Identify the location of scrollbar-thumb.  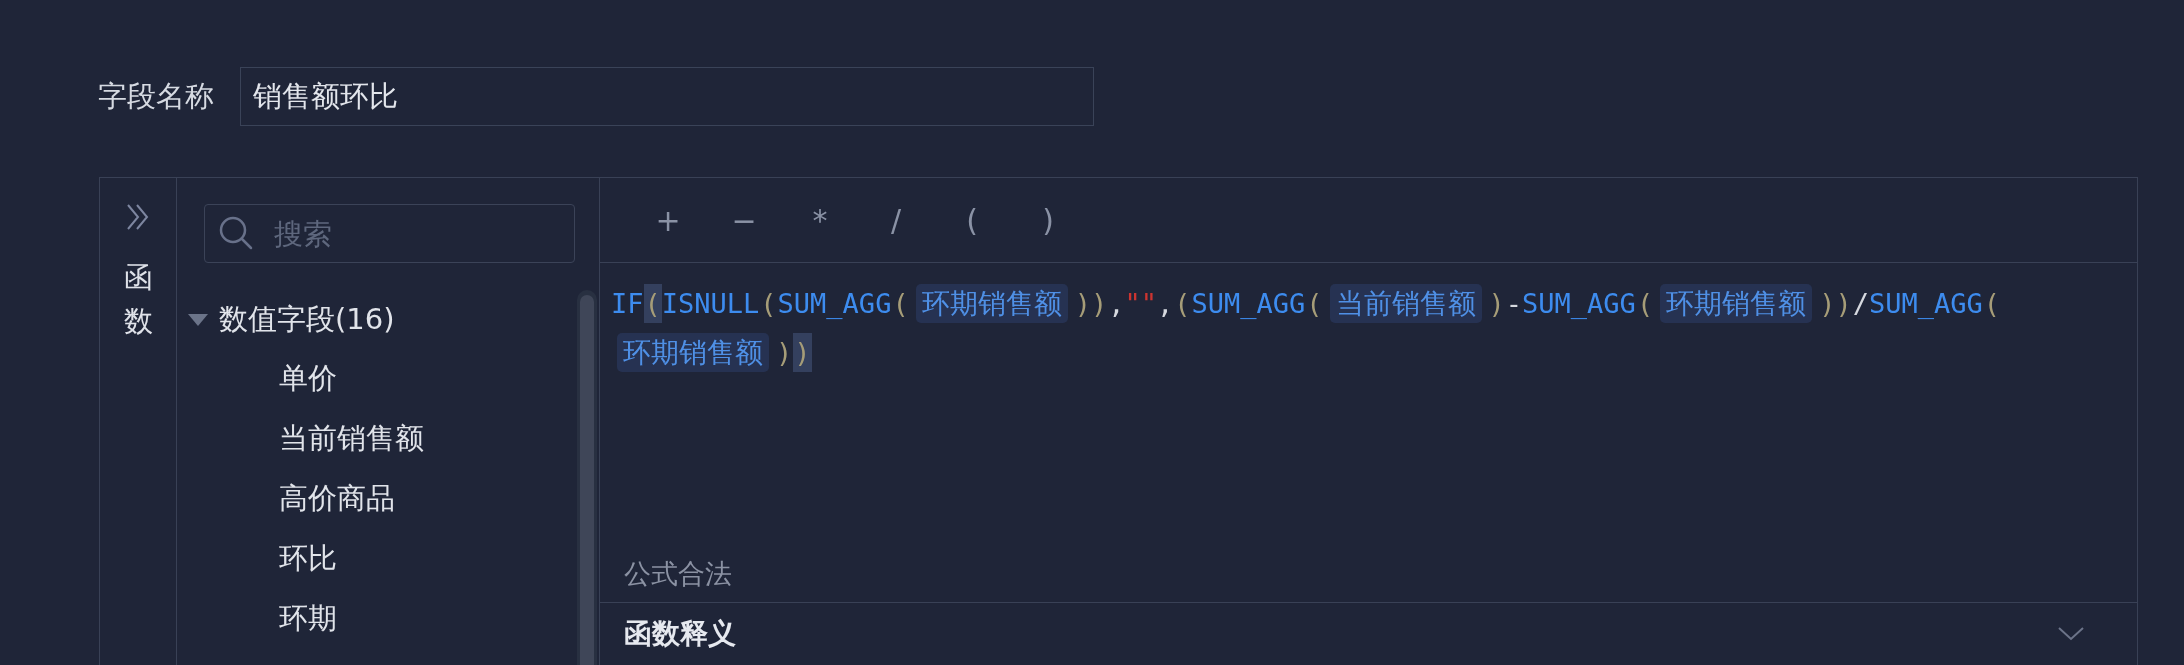
(587, 480).